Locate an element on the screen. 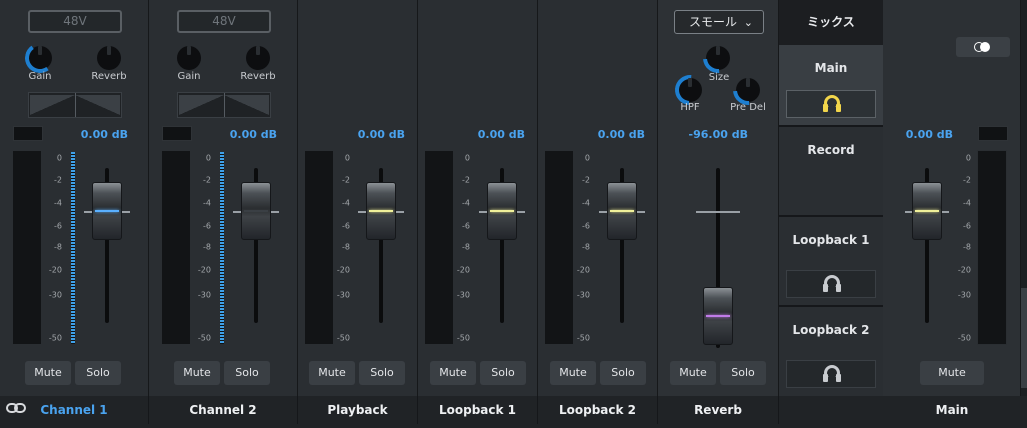  mix-item-loopback-2: Loopback 2 is located at coordinates (831, 351).